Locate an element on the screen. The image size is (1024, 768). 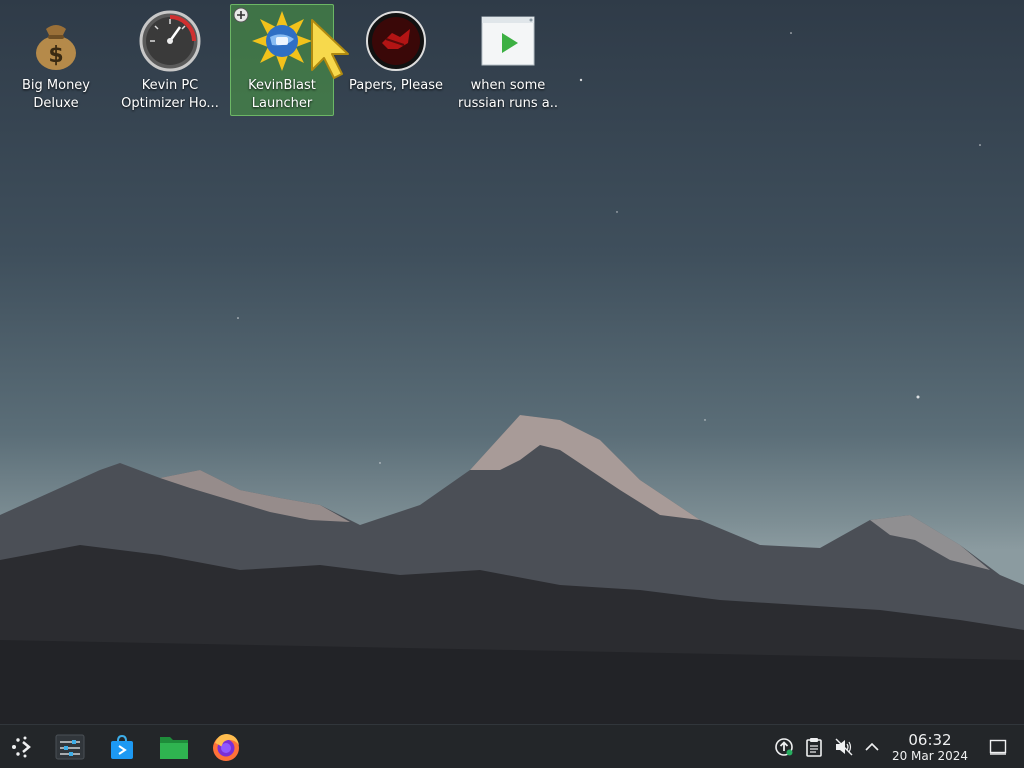
clock-date: 20 Mar 2024 is located at coordinates (930, 756).